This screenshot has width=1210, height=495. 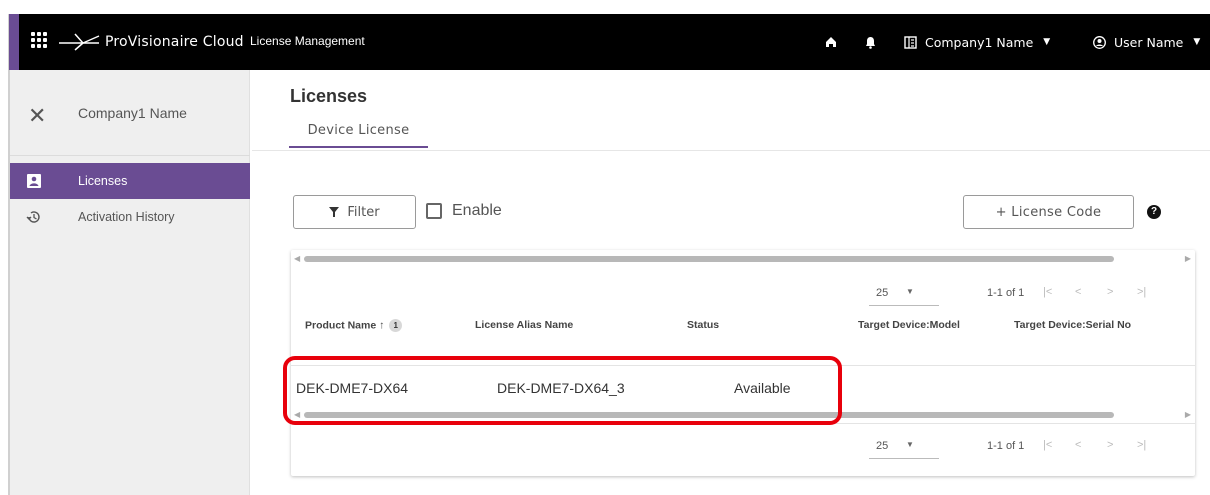 I want to click on column-header-product-name: Product Name ↑ 1, so click(x=354, y=325).